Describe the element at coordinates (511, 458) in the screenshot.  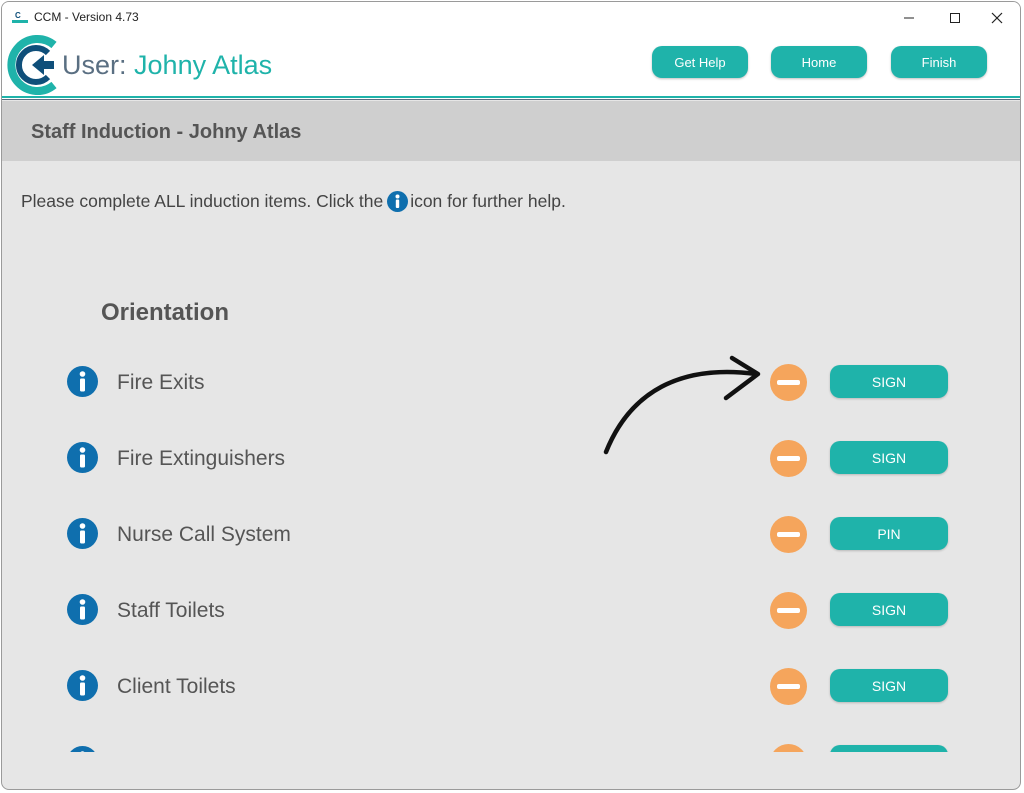
I see `induction-item-row: Fire Extinguishers SIGN` at that location.